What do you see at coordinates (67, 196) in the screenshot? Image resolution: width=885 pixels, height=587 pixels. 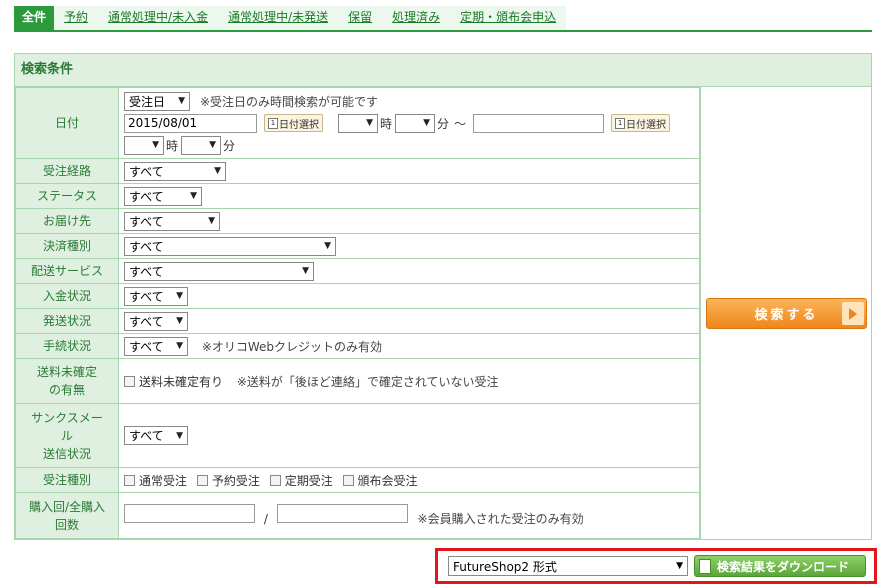 I see `status-label: ステータス` at bounding box center [67, 196].